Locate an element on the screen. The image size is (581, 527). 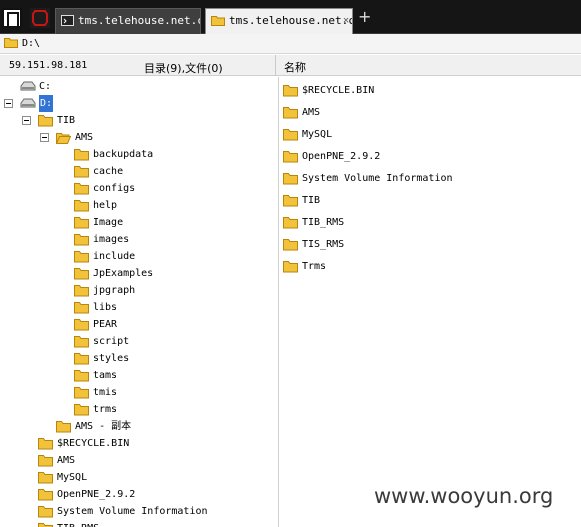
tree-item: JpExamples is located at coordinates (139, 273).